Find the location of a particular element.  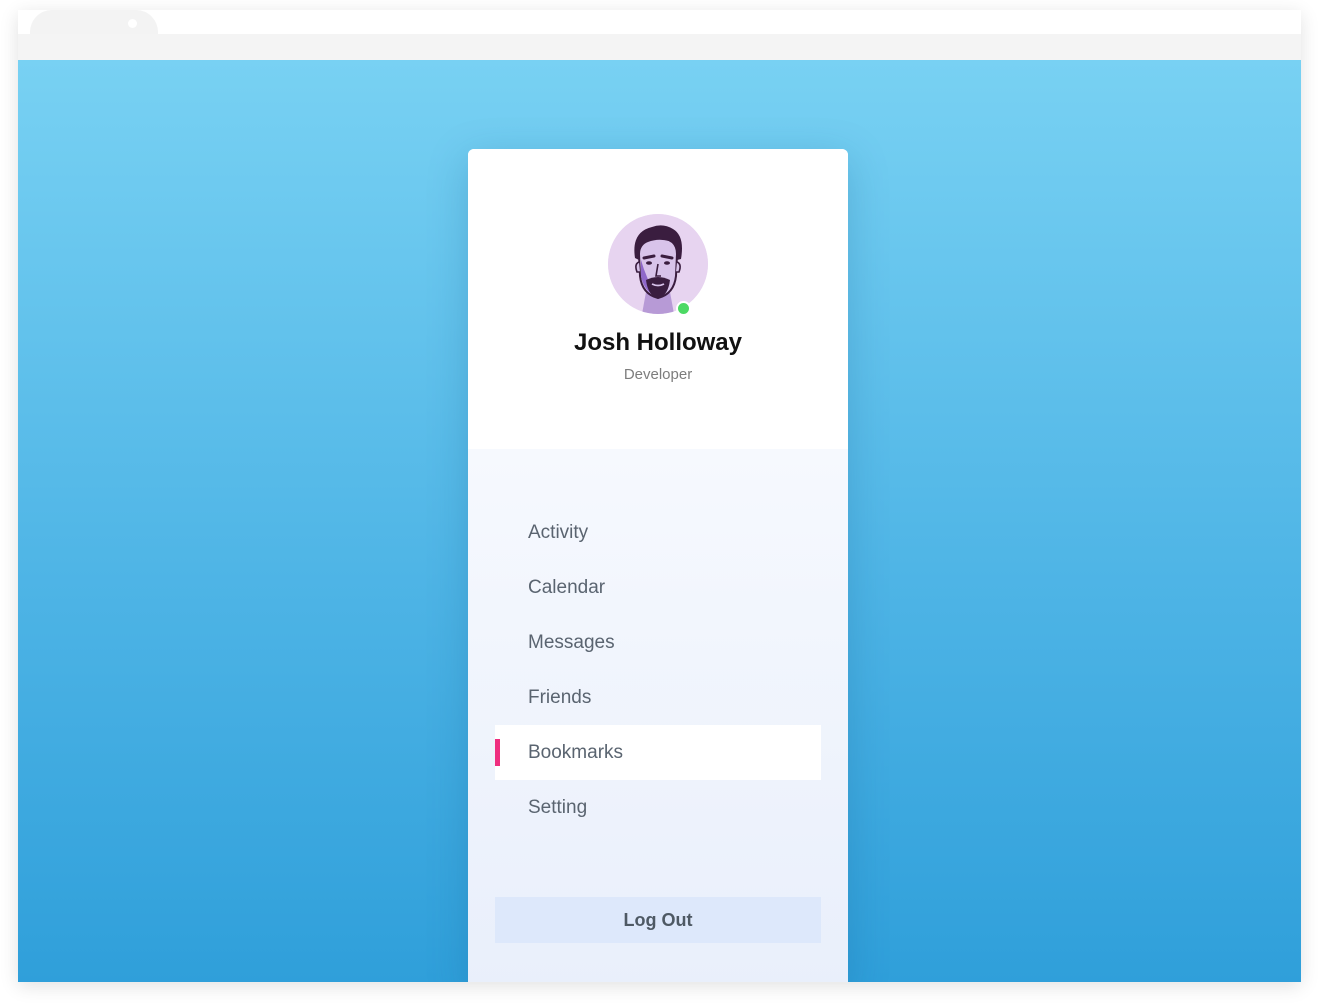

tab-dot-icon is located at coordinates (132, 23).